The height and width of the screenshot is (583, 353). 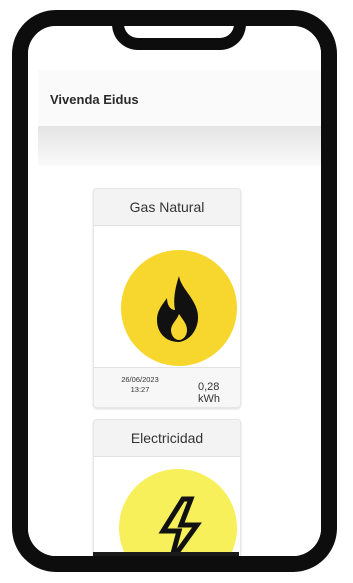 I want to click on electricity-card-body, so click(x=167, y=506).